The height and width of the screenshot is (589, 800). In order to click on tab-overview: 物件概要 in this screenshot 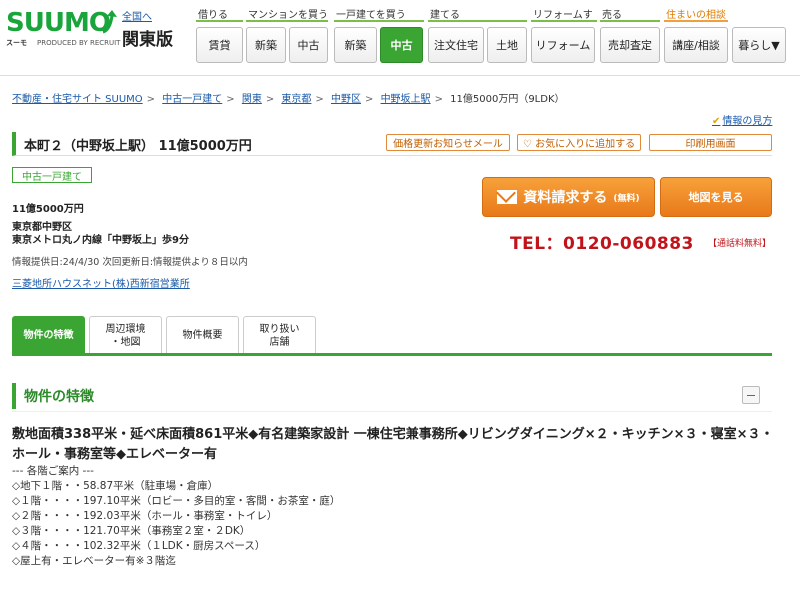, I will do `click(202, 335)`.